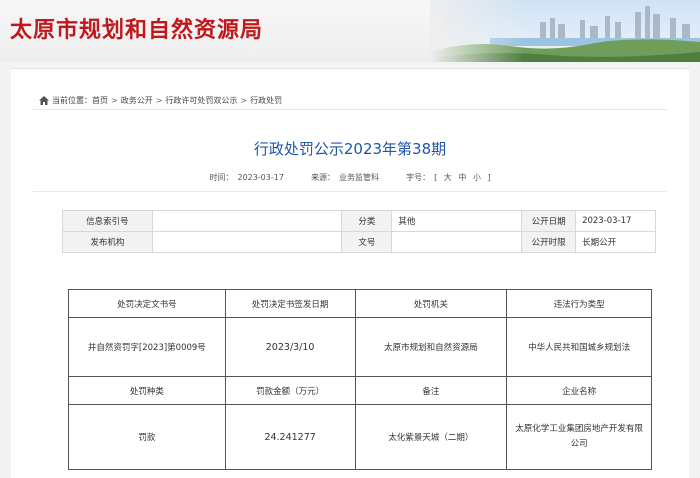 This screenshot has height=478, width=700. I want to click on breadcrumb-admin-penalty: 行政处罚, so click(266, 100).